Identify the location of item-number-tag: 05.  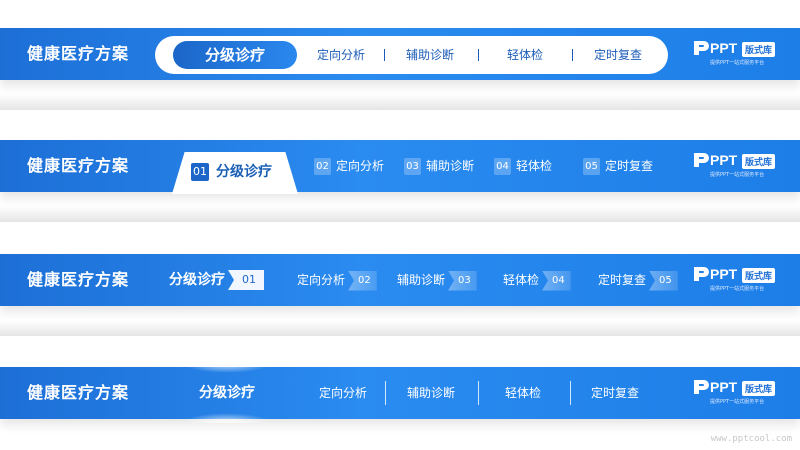
(663, 280).